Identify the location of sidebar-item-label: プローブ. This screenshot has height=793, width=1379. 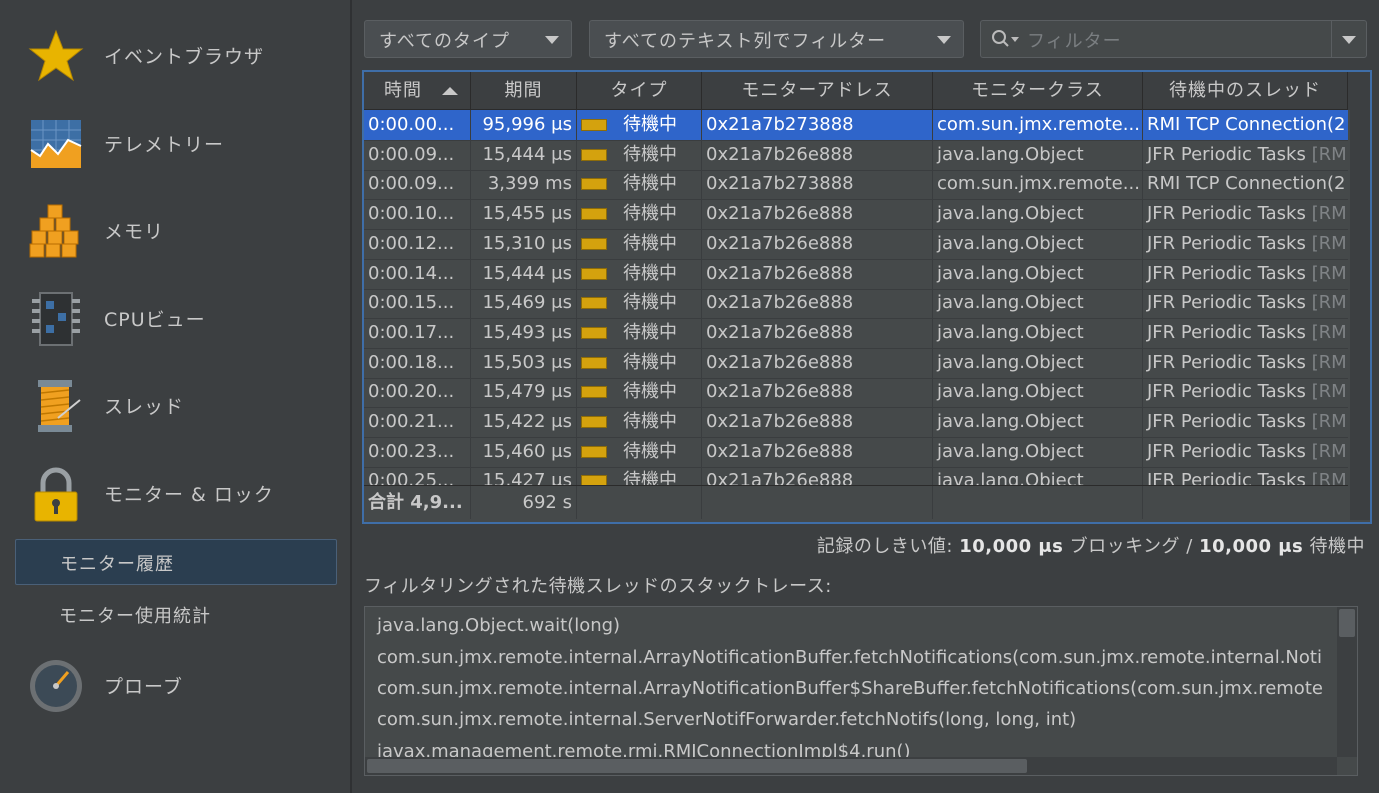
(143, 687).